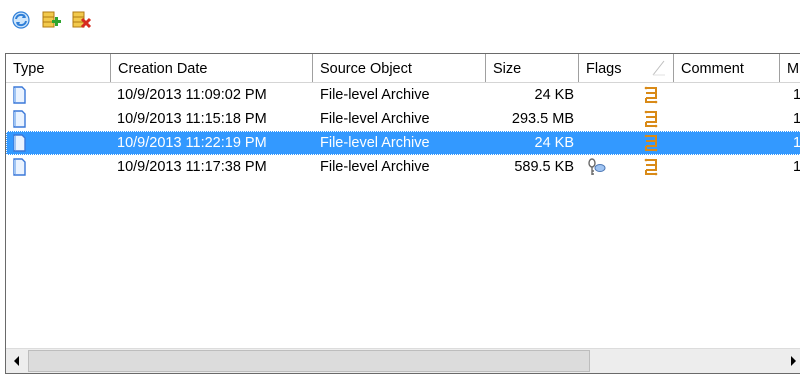 This screenshot has width=800, height=374. Describe the element at coordinates (192, 143) in the screenshot. I see `creation-date-cell: 10/9/2013 11:22:19 PM` at that location.